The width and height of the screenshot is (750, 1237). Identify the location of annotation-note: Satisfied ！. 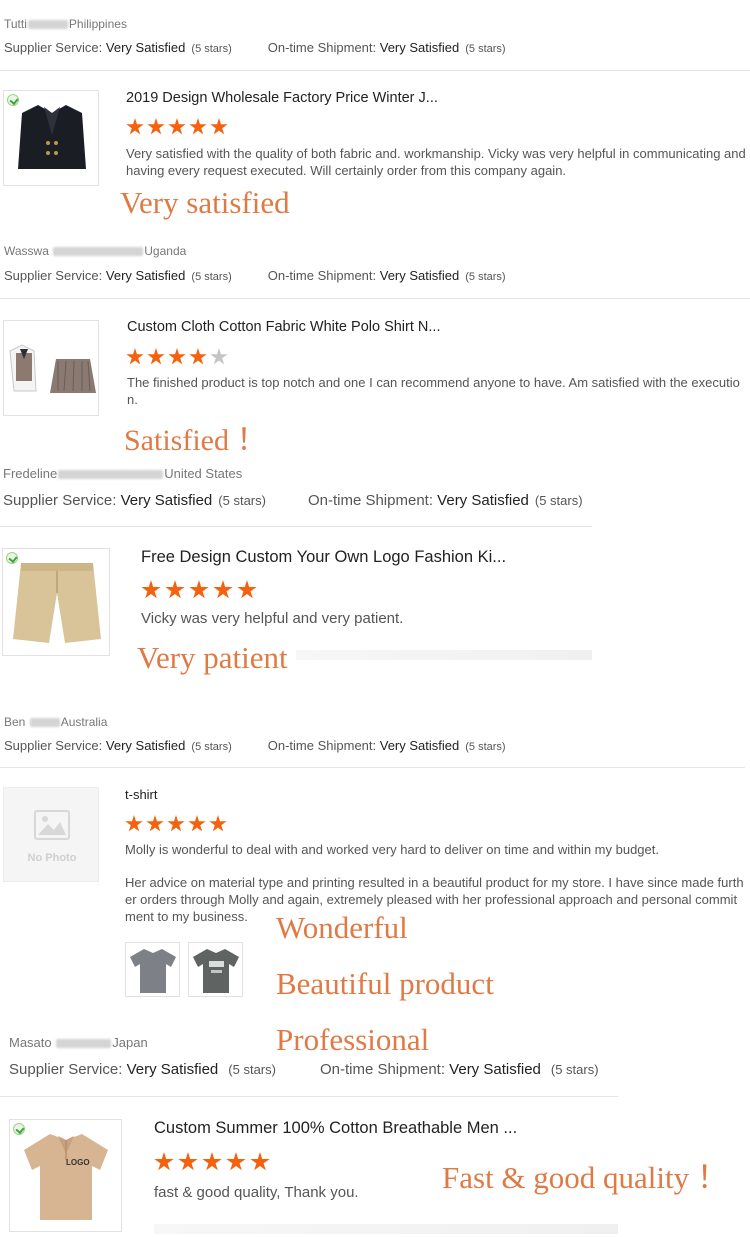
(195, 440).